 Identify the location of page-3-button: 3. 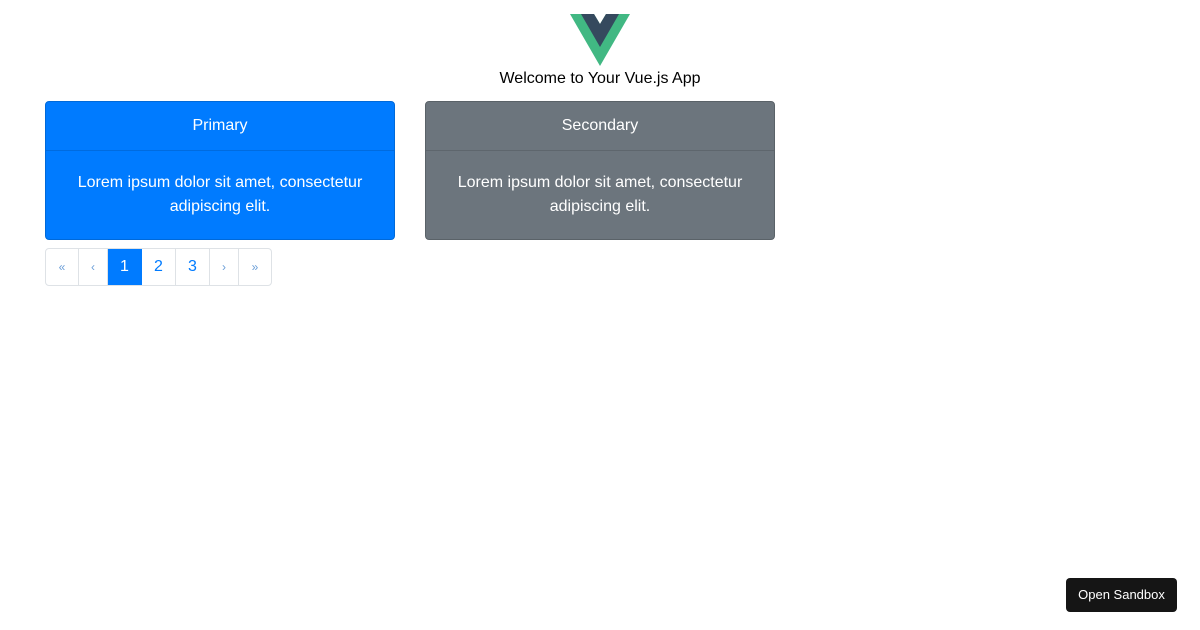
(193, 267).